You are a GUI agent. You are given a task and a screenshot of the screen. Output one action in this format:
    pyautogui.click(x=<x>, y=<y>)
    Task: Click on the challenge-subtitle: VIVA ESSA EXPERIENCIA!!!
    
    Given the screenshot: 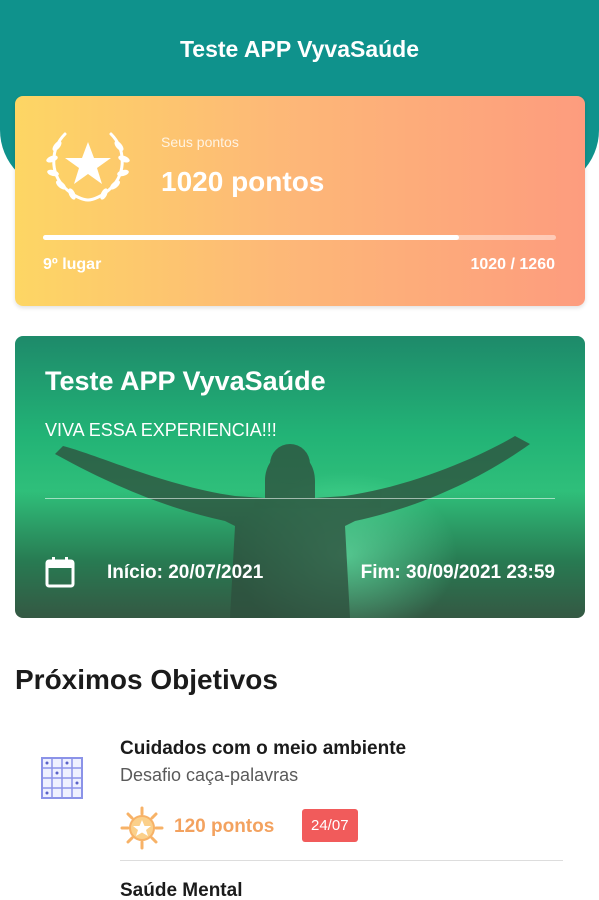 What is the action you would take?
    pyautogui.click(x=161, y=430)
    